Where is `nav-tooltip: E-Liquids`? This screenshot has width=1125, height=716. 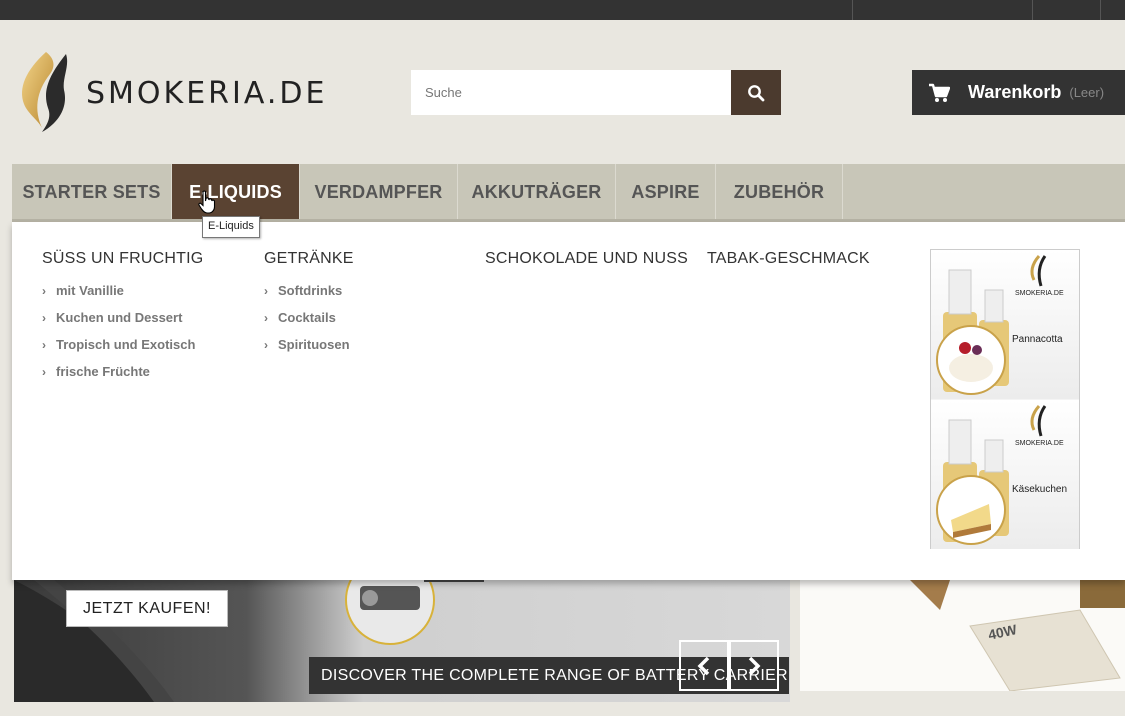 nav-tooltip: E-Liquids is located at coordinates (231, 227).